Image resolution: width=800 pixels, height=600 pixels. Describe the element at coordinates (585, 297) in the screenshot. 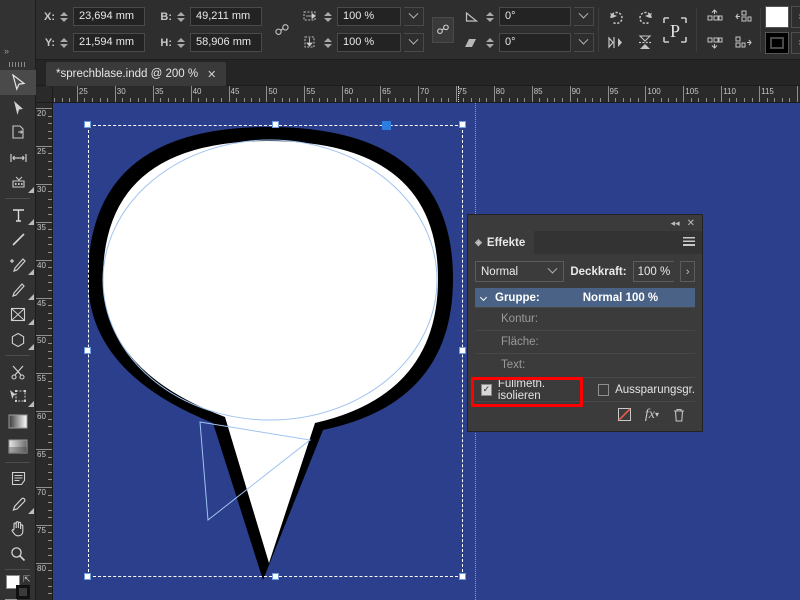

I see `row-gruppe: Gruppe: Normal 100 %` at that location.